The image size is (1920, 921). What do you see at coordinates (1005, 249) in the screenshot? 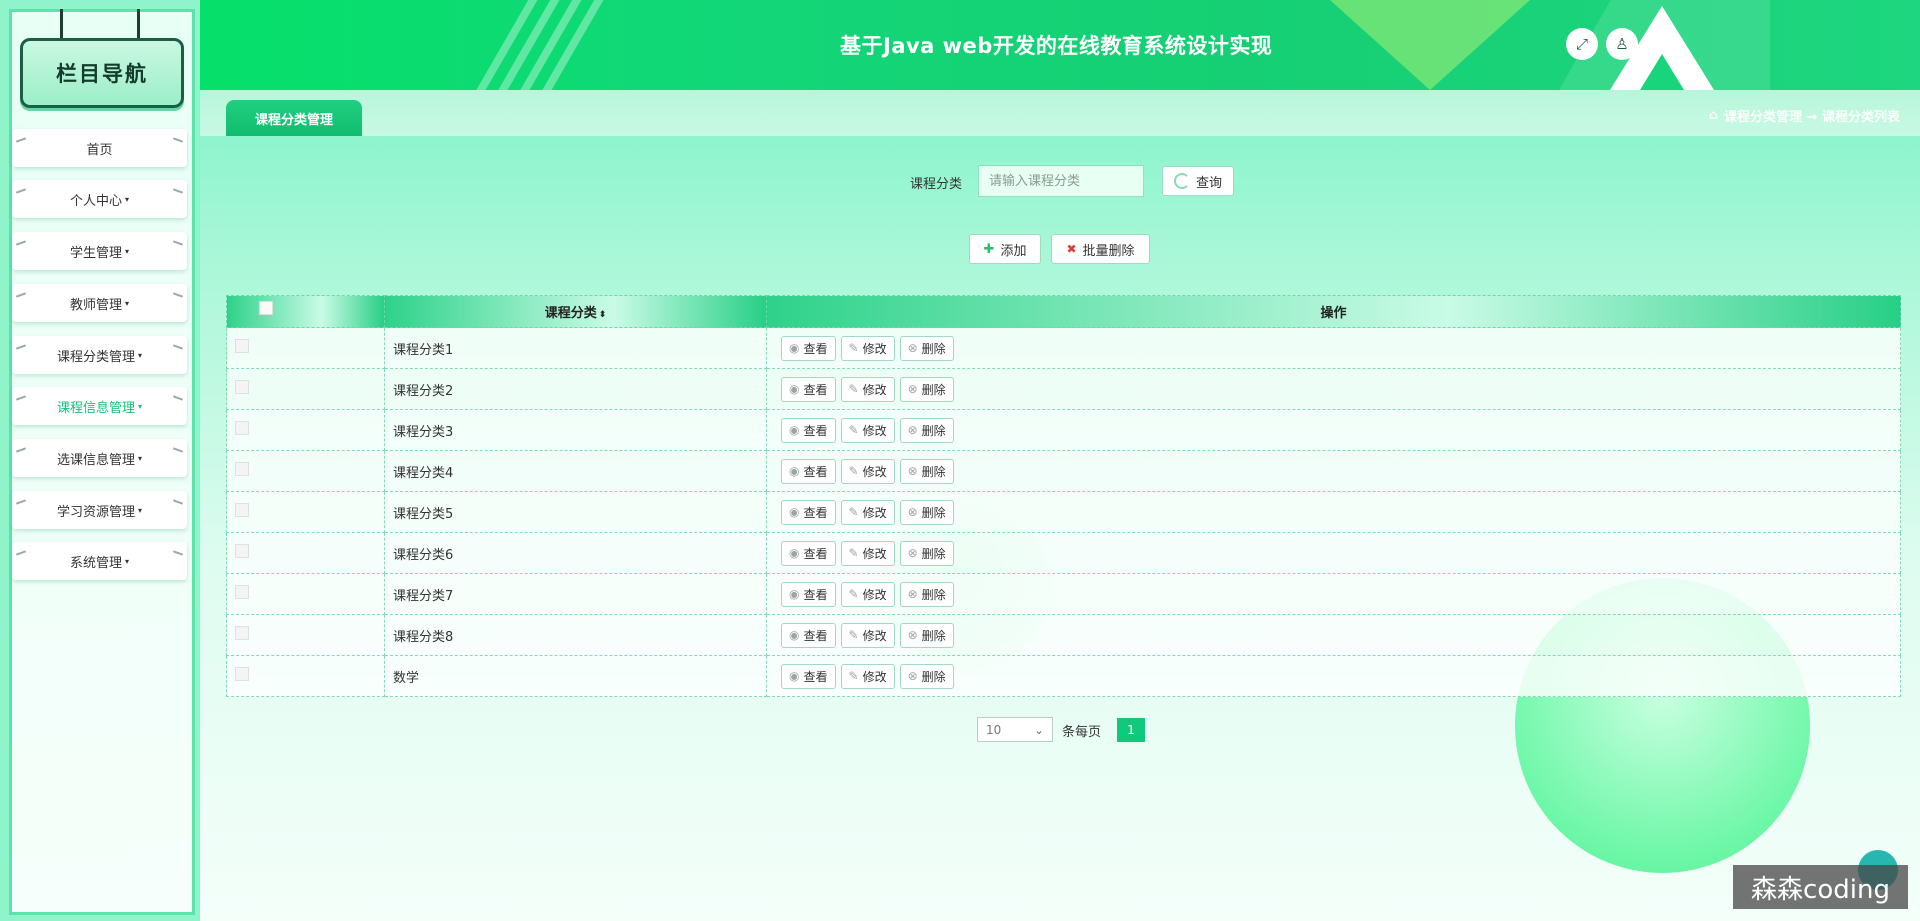
I see `add-button: ✚ 添加` at bounding box center [1005, 249].